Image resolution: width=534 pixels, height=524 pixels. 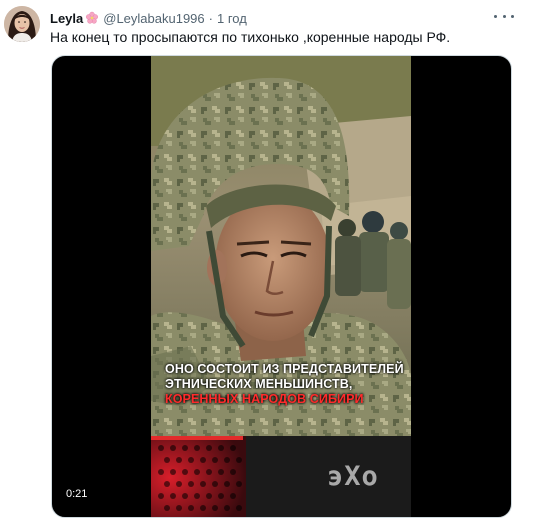 What do you see at coordinates (504, 16) in the screenshot?
I see `more-options-icon` at bounding box center [504, 16].